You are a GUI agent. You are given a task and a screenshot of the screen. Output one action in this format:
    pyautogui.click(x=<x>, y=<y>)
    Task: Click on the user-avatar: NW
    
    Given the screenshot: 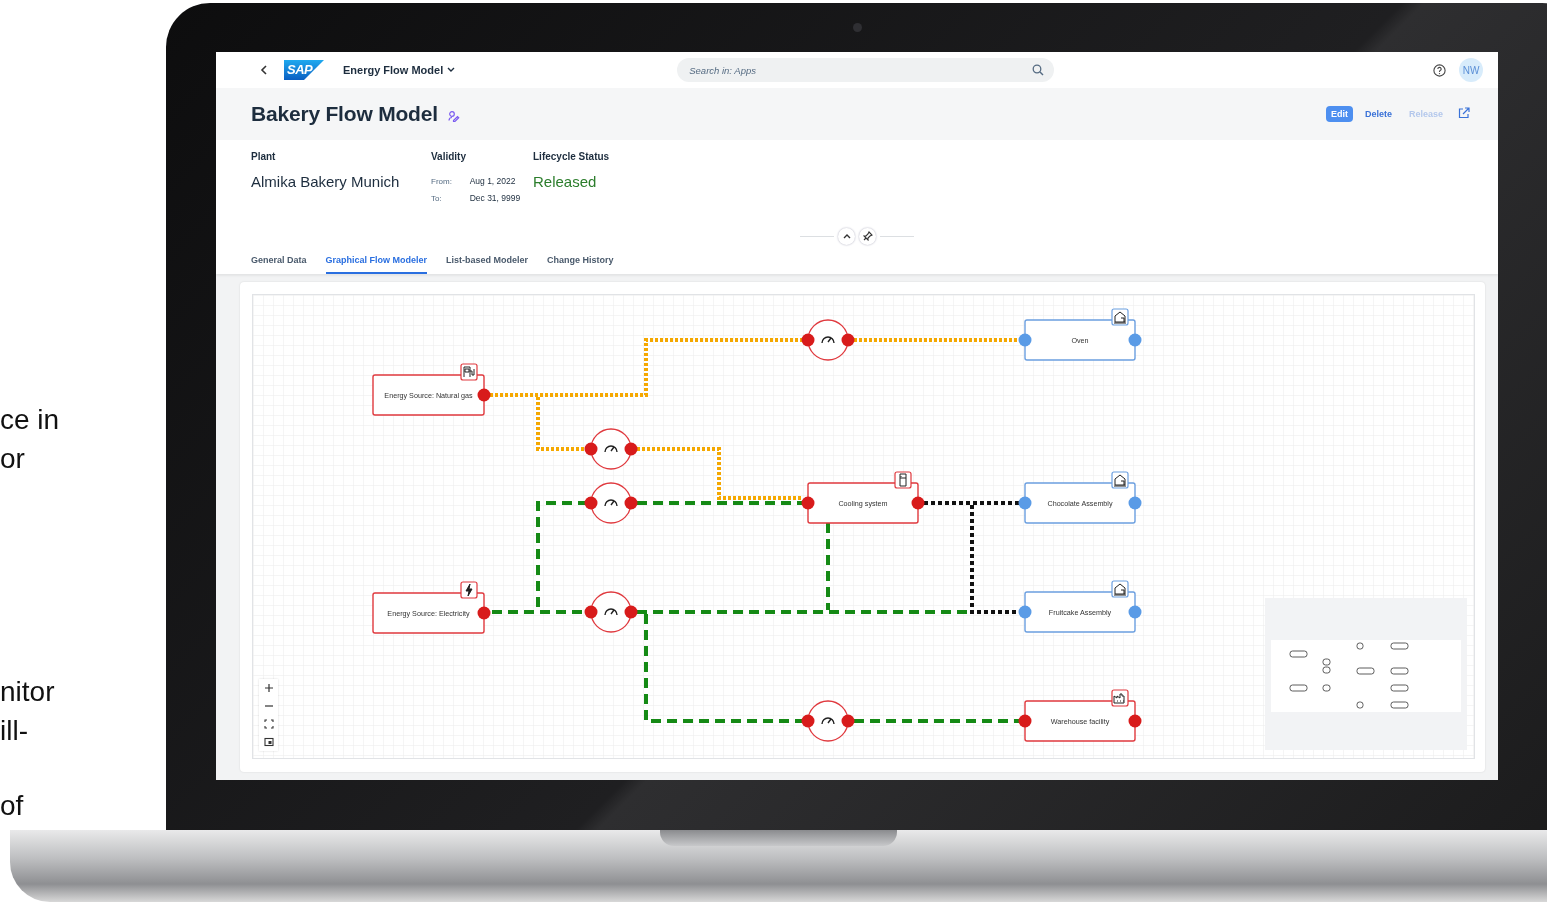 What is the action you would take?
    pyautogui.click(x=1471, y=70)
    